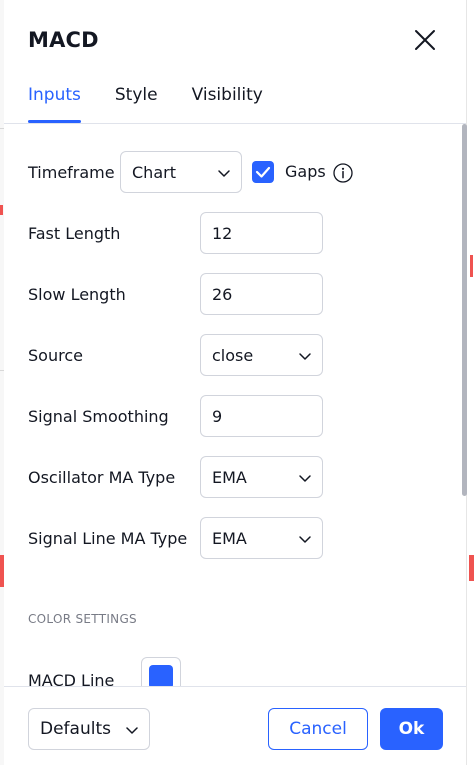  I want to click on close-icon, so click(425, 40).